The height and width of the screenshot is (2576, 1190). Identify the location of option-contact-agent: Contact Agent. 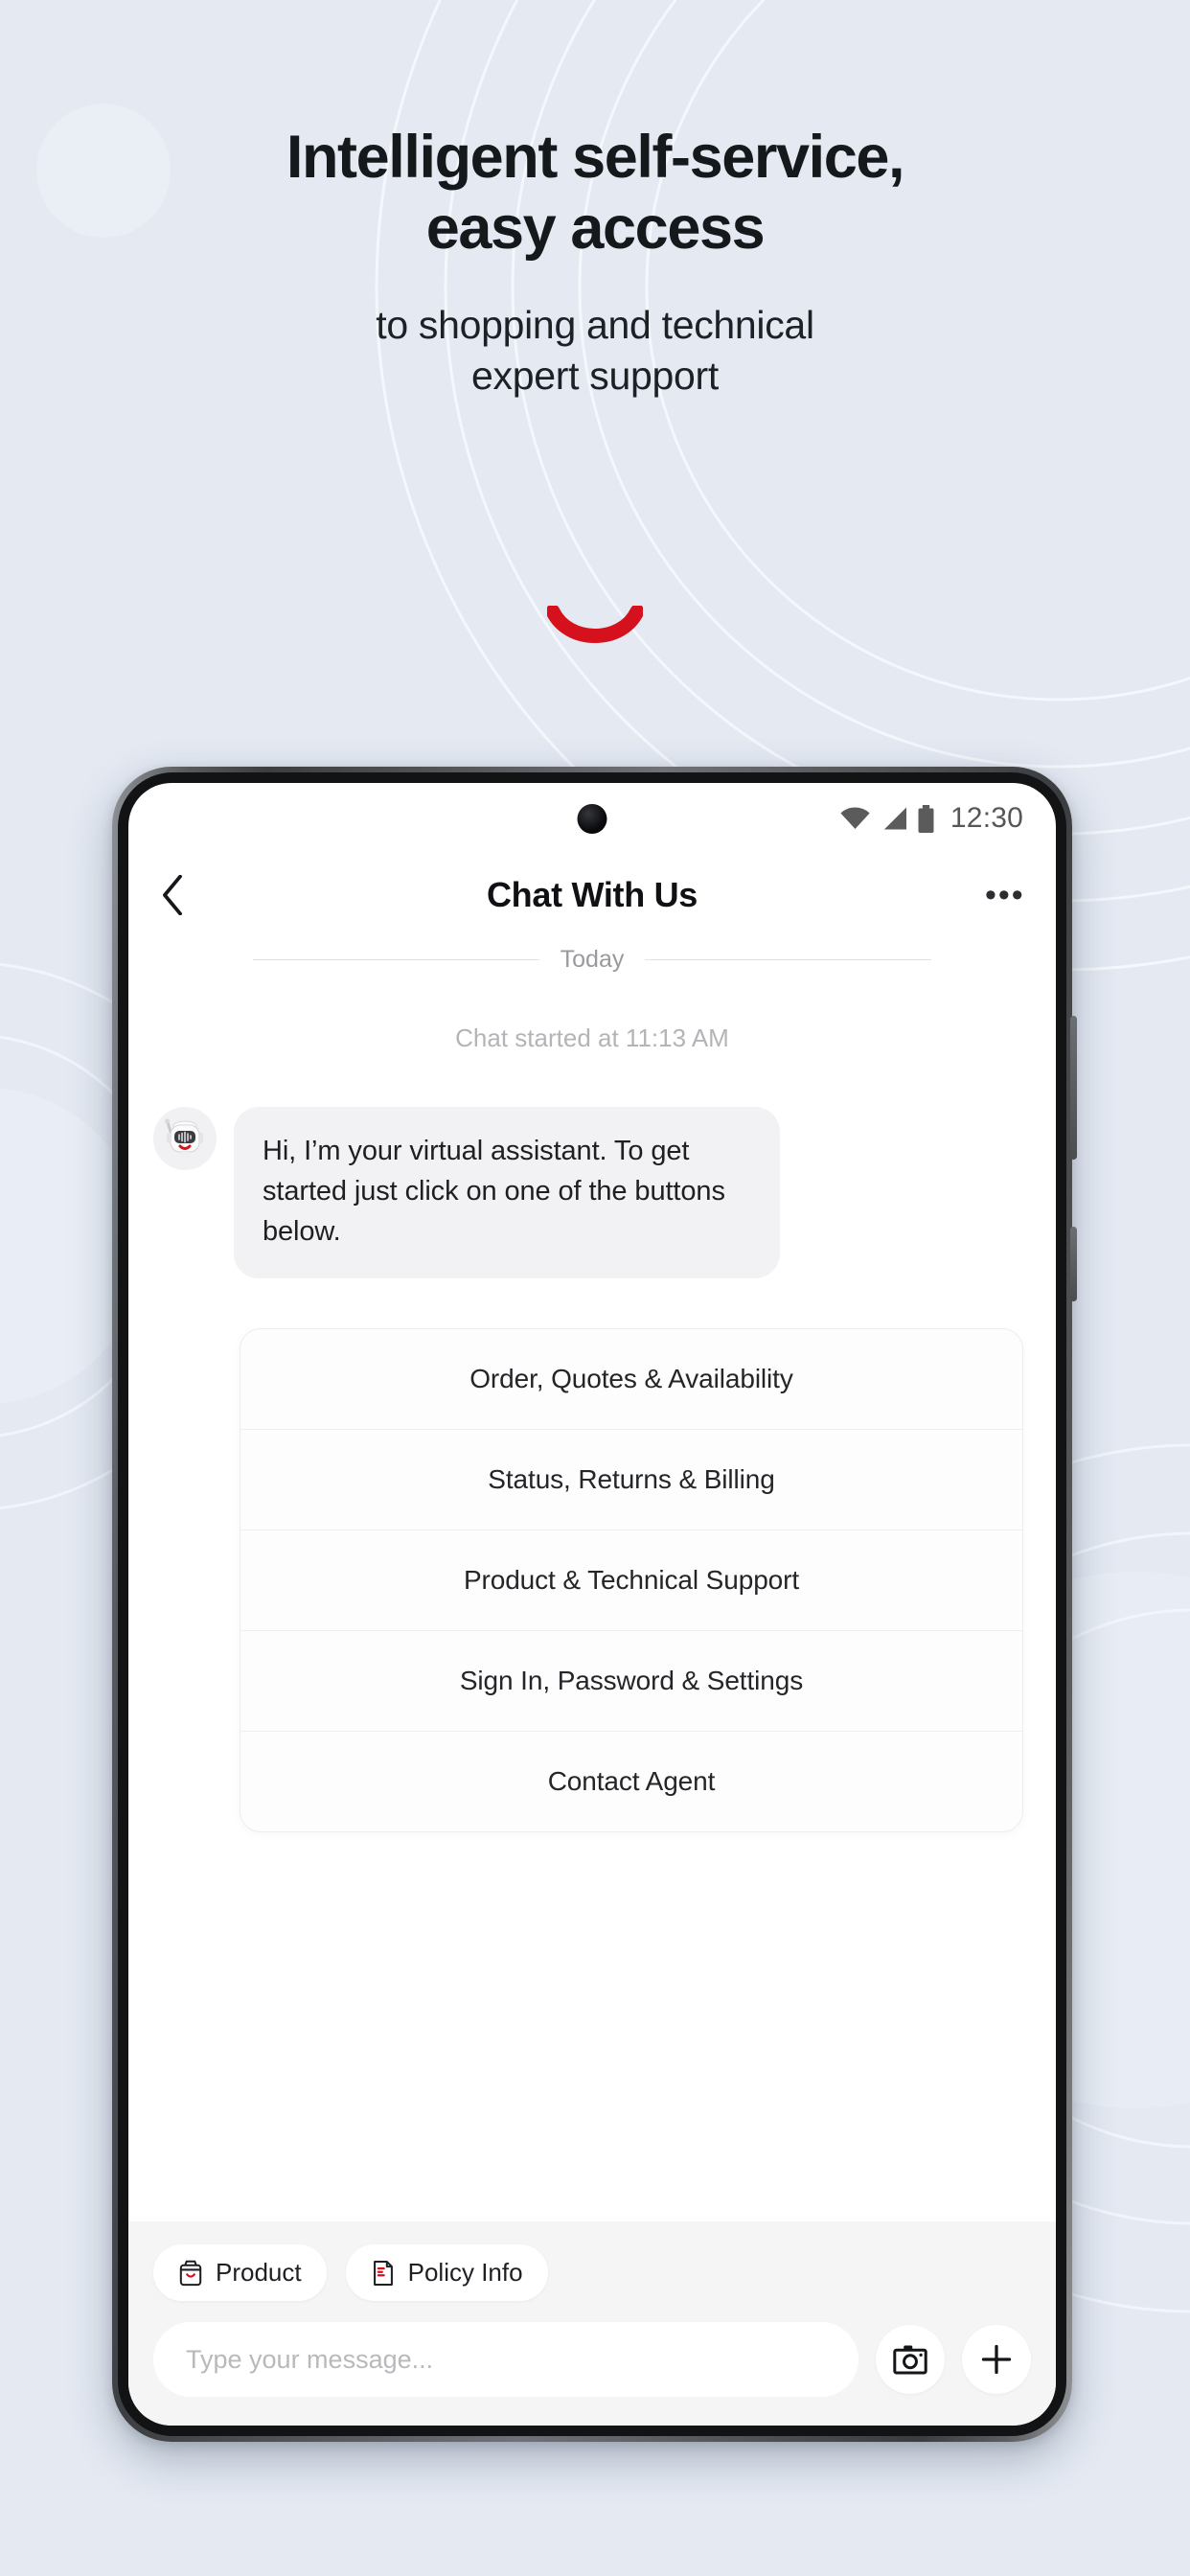
(631, 1781).